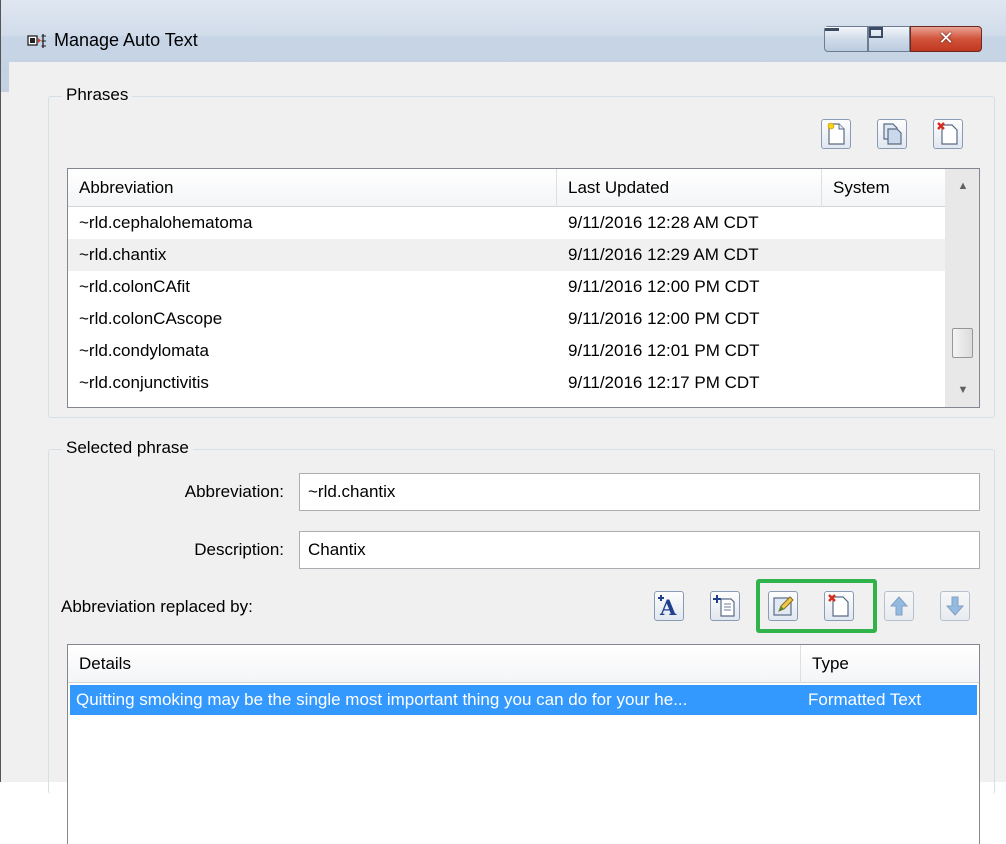  What do you see at coordinates (962, 288) in the screenshot?
I see `phrases-scrollbar: ▲ ▼` at bounding box center [962, 288].